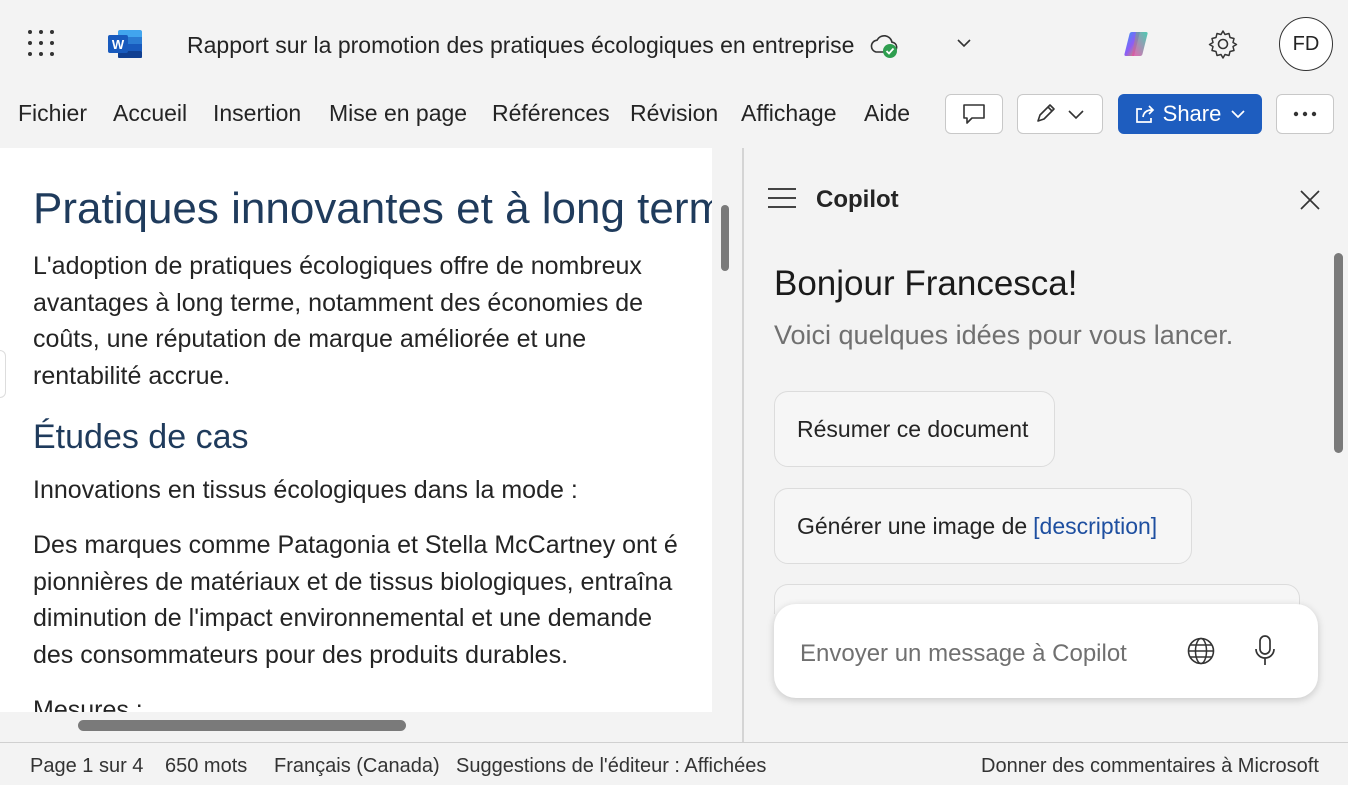  I want to click on suggestion-summarize: Résumer ce document, so click(914, 429).